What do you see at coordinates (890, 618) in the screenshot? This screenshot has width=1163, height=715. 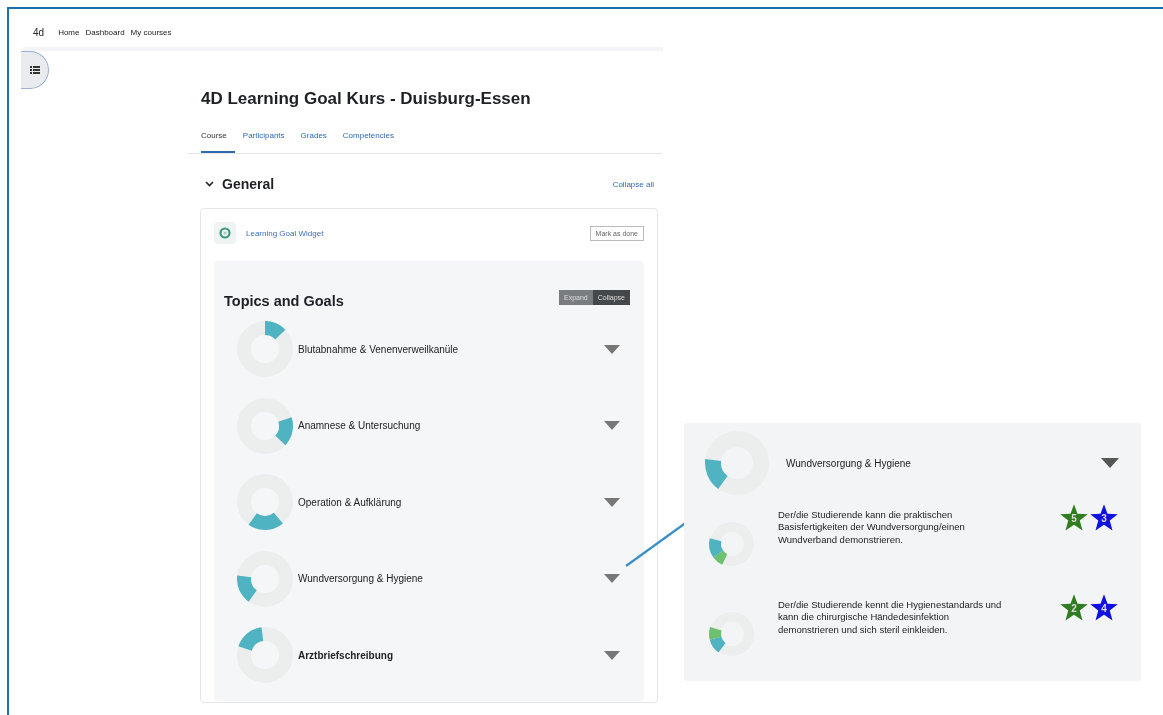 I see `goal-text: Der/die Studierende kennt die Hygienestandards und kann die chirurgische Händedesinfektion demonstrieren und sich steril einkleiden.` at bounding box center [890, 618].